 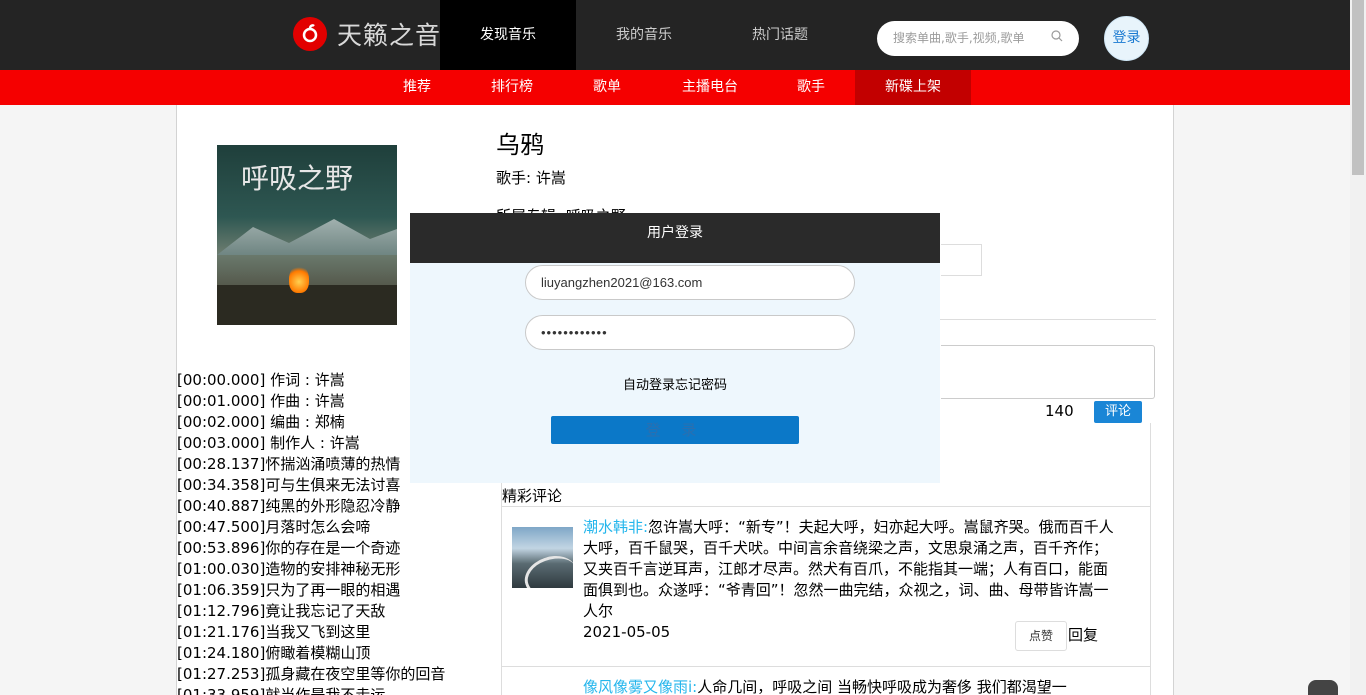 What do you see at coordinates (532, 496) in the screenshot?
I see `comments-heading: 精彩评论` at bounding box center [532, 496].